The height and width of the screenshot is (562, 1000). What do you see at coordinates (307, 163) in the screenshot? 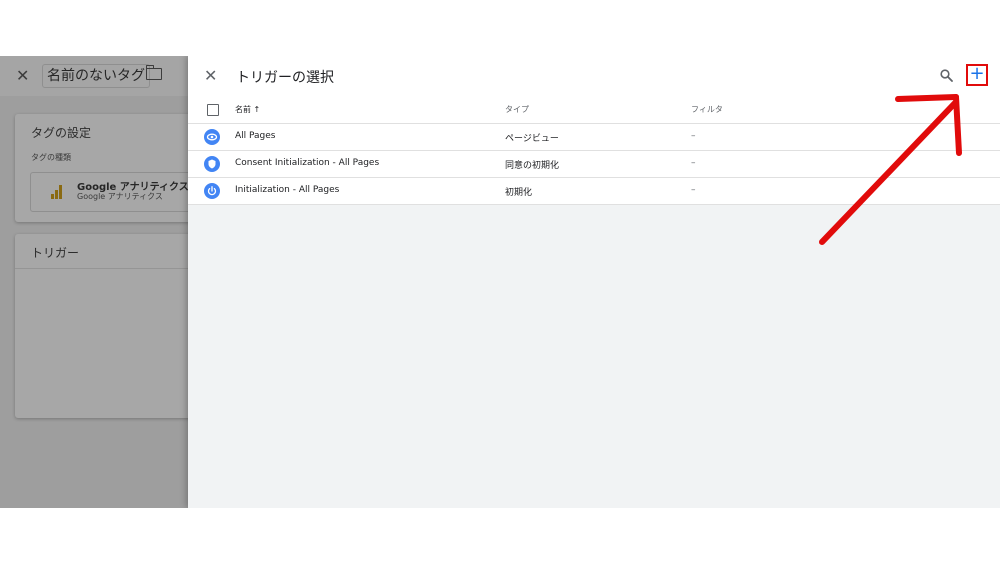
I see `trigger-name: Consent Initialization - All Pages` at bounding box center [307, 163].